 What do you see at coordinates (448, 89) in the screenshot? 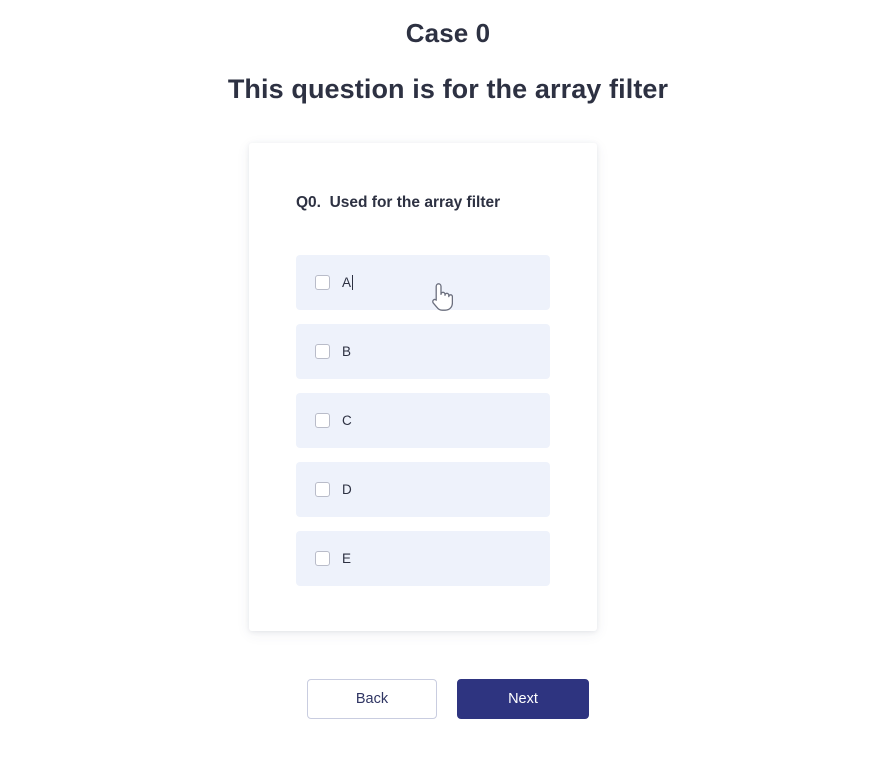
I see `question-heading: This question is for the array filter` at bounding box center [448, 89].